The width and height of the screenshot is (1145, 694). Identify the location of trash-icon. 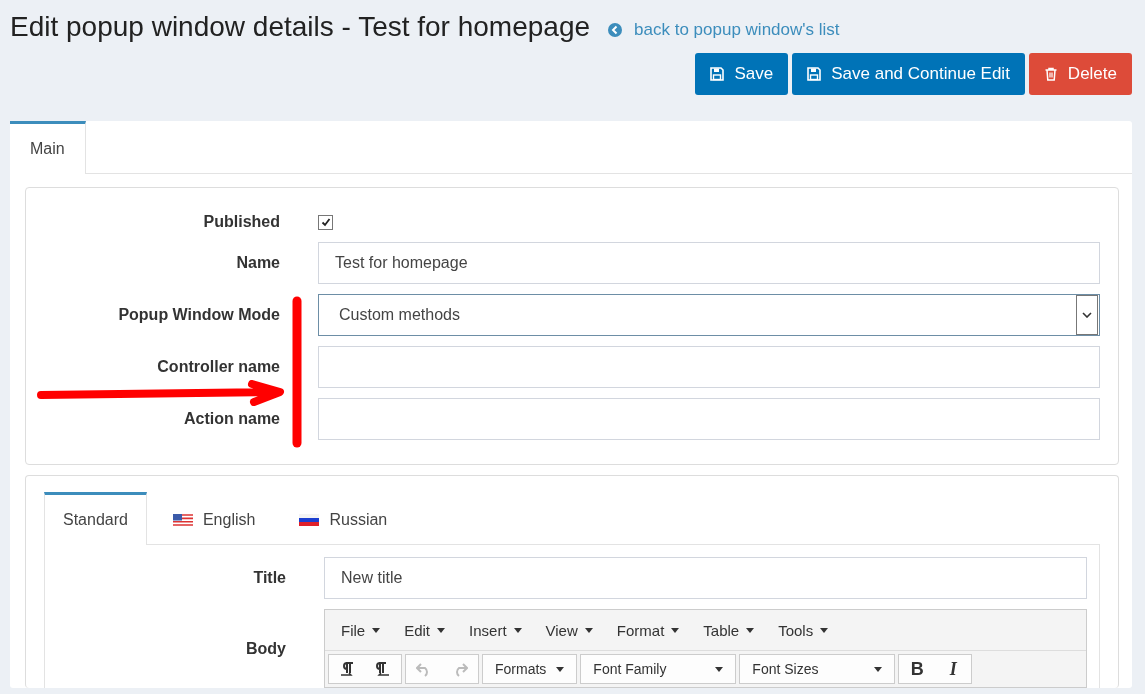
(1050, 74).